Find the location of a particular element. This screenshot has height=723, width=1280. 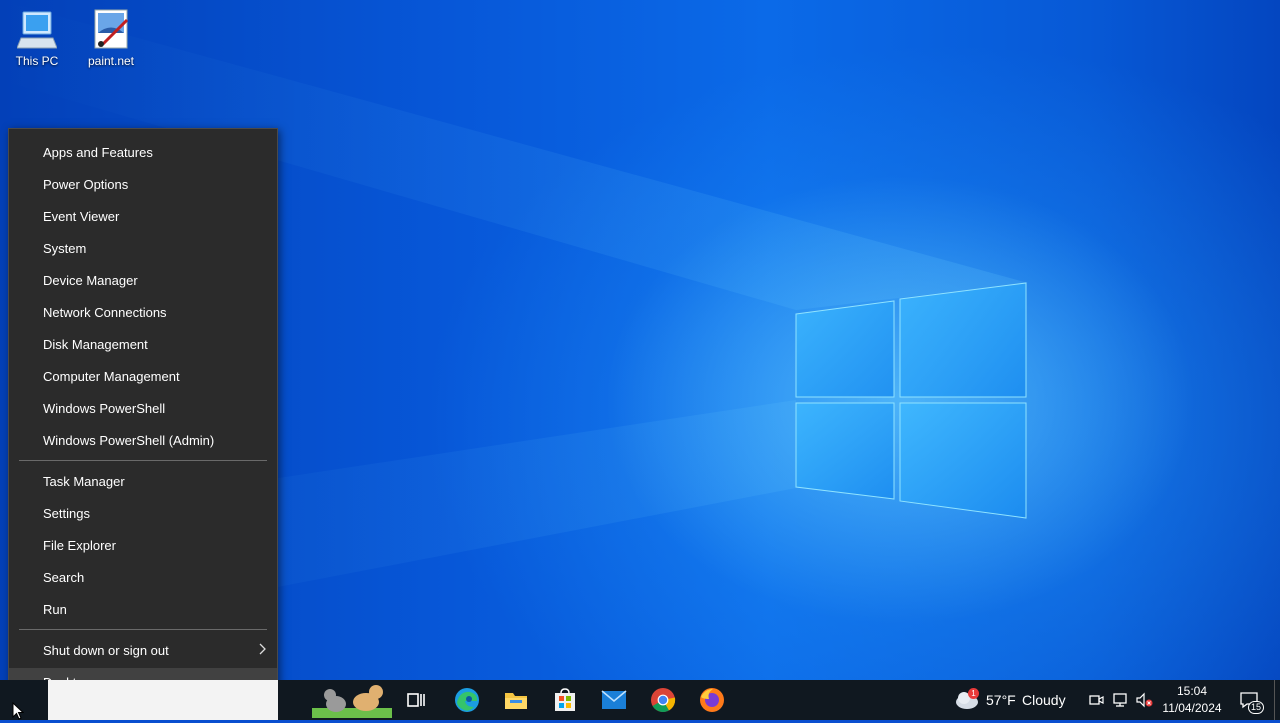

volume-muted-icon is located at coordinates (1144, 700).